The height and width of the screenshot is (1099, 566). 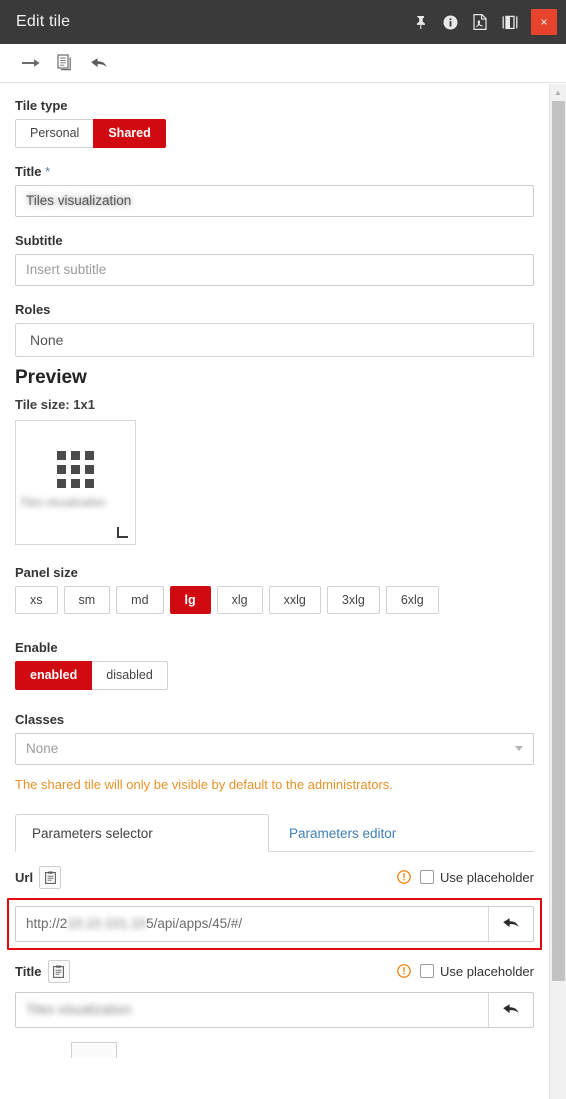 I want to click on close-button: ×, so click(x=544, y=22).